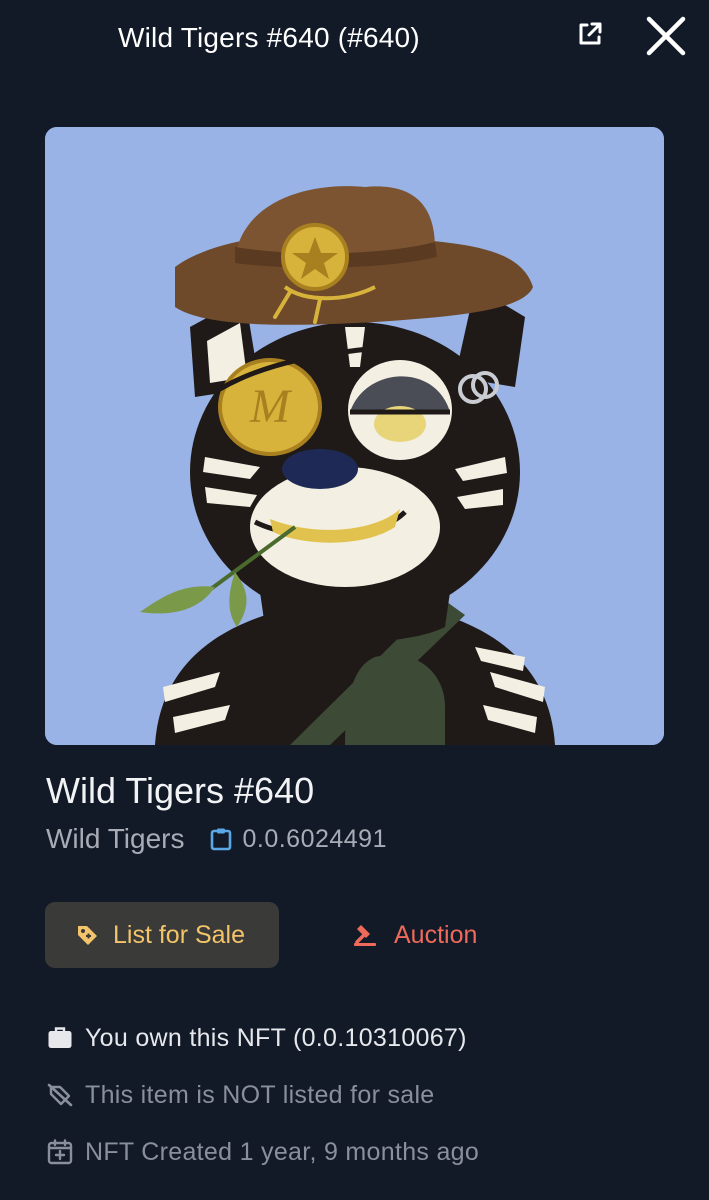 This screenshot has height=1200, width=709. I want to click on nft-name: Wild Tigers #640, so click(180, 790).